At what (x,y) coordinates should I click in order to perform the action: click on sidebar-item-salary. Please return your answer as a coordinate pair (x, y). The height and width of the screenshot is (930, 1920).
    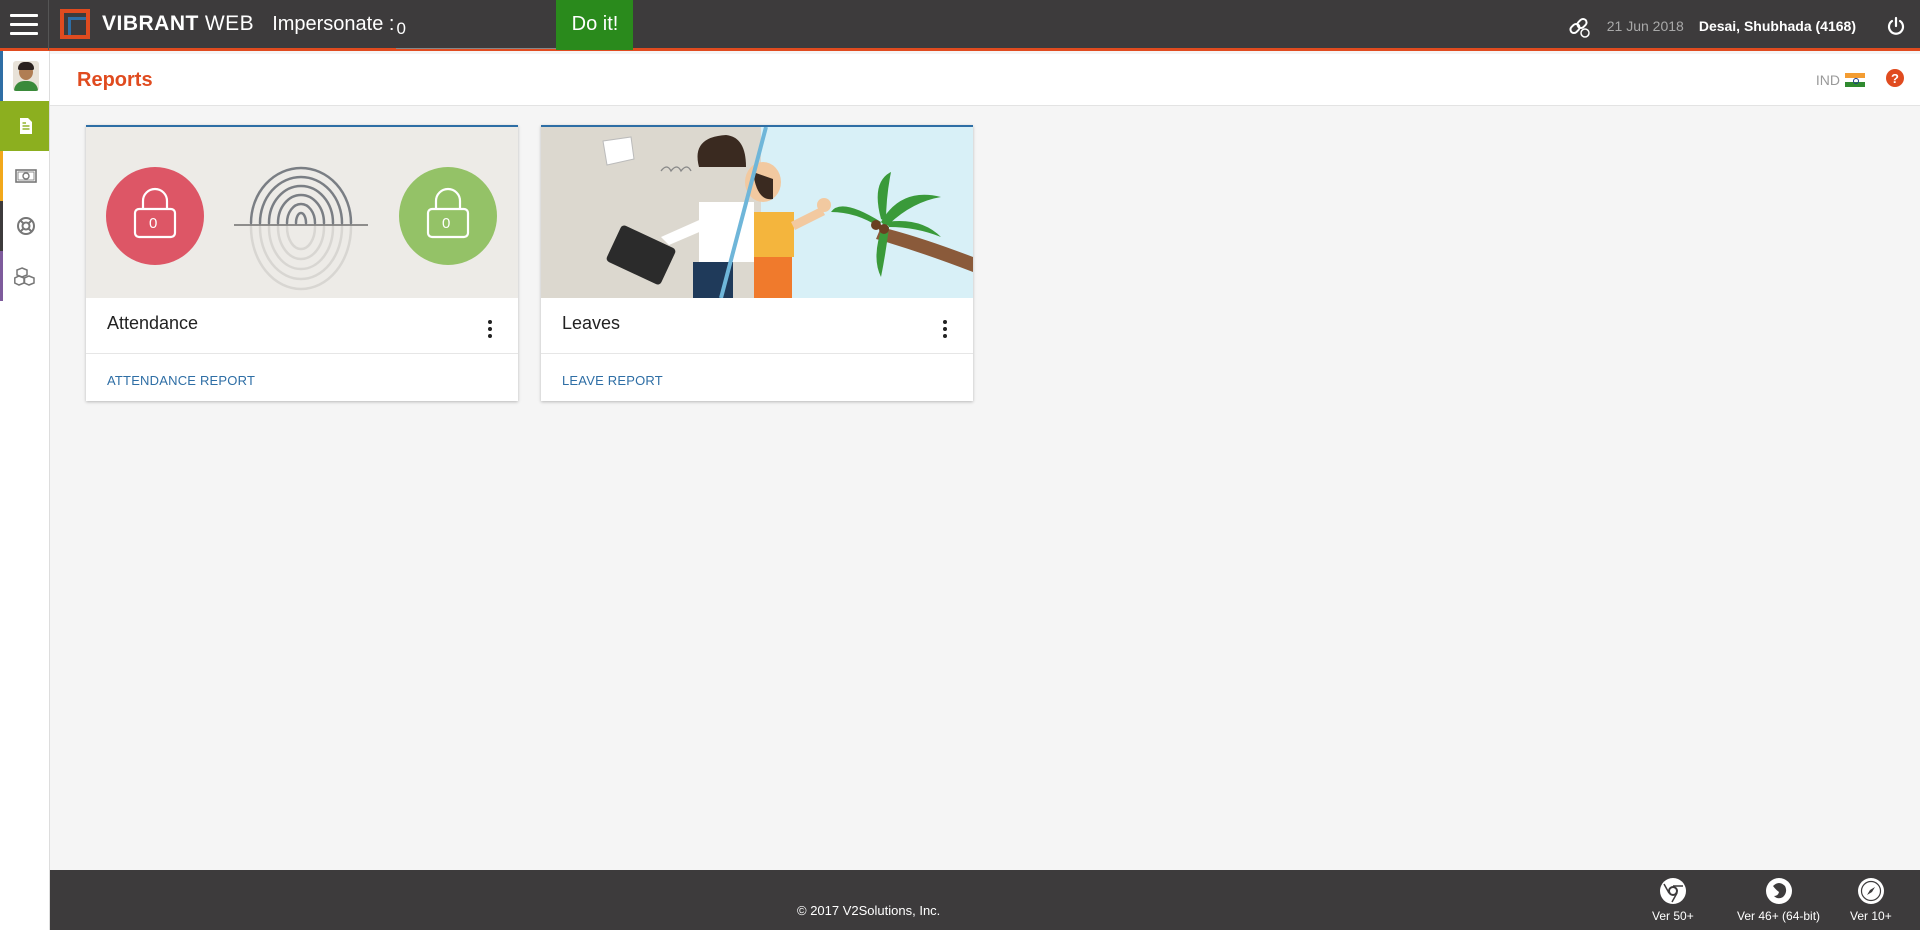
    Looking at the image, I should click on (24, 176).